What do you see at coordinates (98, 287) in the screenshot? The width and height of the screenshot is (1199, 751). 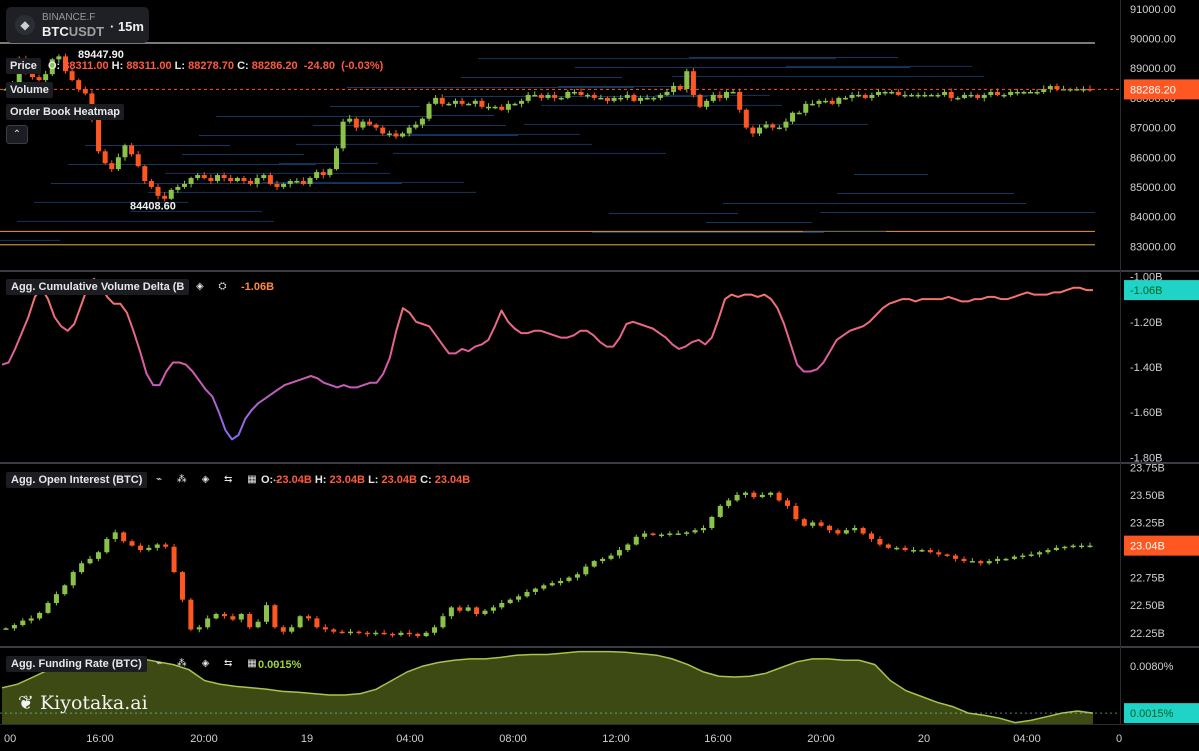 I see `cvd-title: Agg. Cumulative Volume Delta (B` at bounding box center [98, 287].